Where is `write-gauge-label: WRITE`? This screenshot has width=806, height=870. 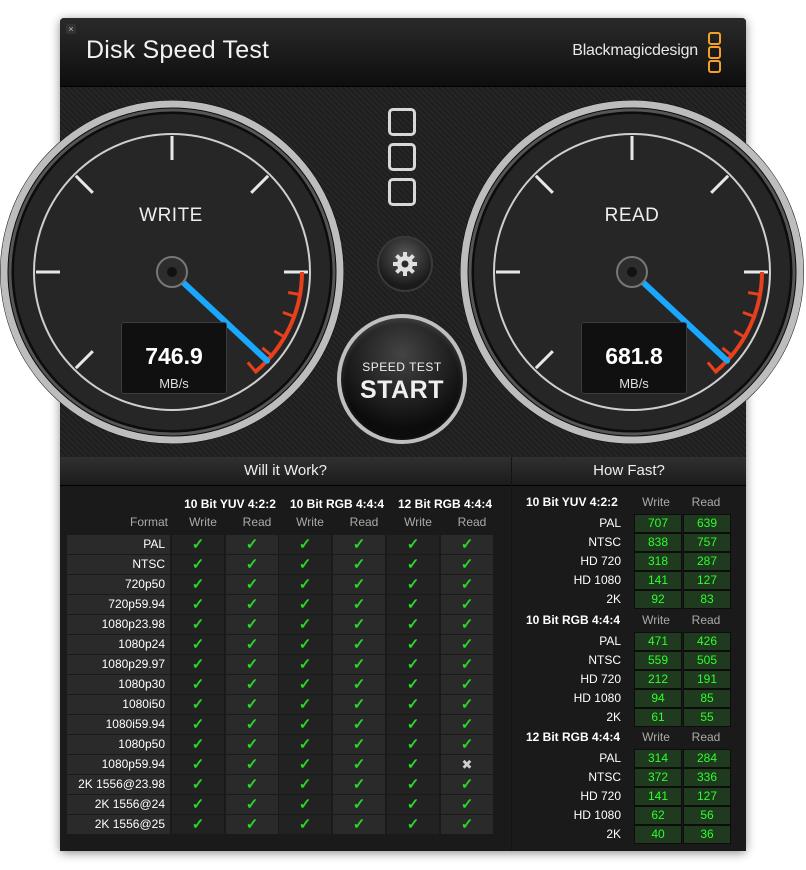
write-gauge-label: WRITE is located at coordinates (171, 215).